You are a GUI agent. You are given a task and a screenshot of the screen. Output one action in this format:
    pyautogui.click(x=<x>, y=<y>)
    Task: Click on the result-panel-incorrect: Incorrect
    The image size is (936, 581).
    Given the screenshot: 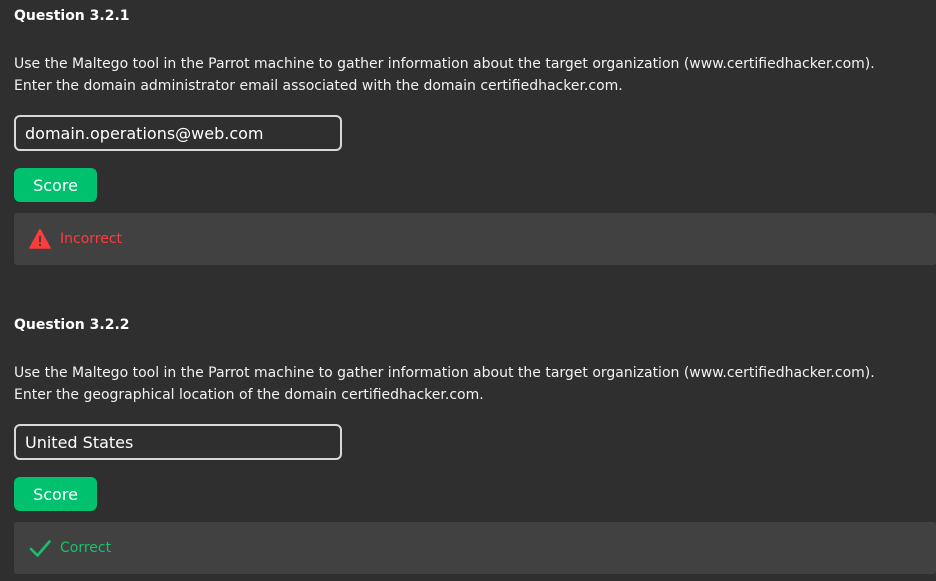 What is the action you would take?
    pyautogui.click(x=475, y=239)
    